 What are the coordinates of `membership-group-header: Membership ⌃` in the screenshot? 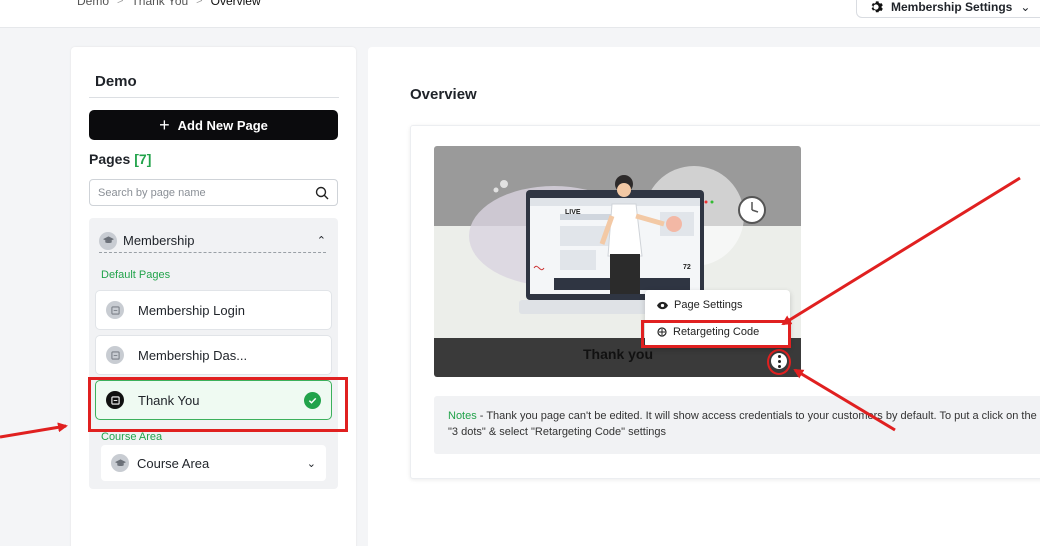 It's located at (212, 240).